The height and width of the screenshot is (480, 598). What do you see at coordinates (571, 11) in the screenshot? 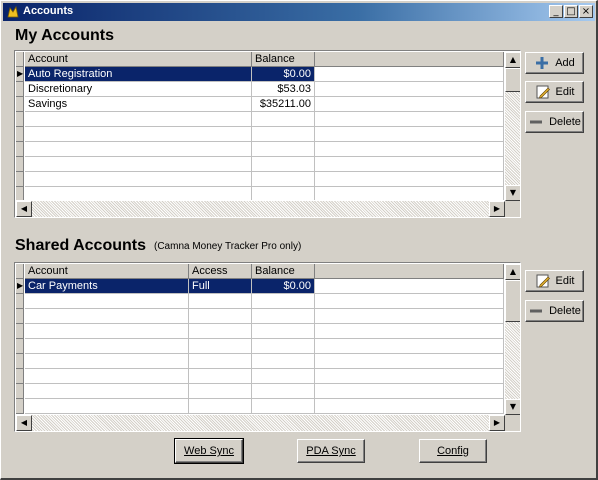
I see `maximize-button: □` at bounding box center [571, 11].